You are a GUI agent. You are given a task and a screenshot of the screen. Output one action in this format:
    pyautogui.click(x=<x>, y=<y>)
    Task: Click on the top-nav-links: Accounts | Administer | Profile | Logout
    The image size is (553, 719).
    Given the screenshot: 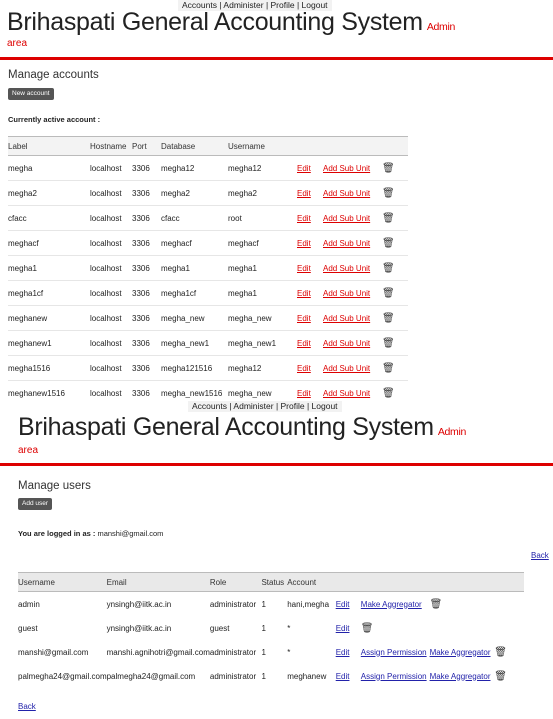 What is the action you would take?
    pyautogui.click(x=265, y=406)
    